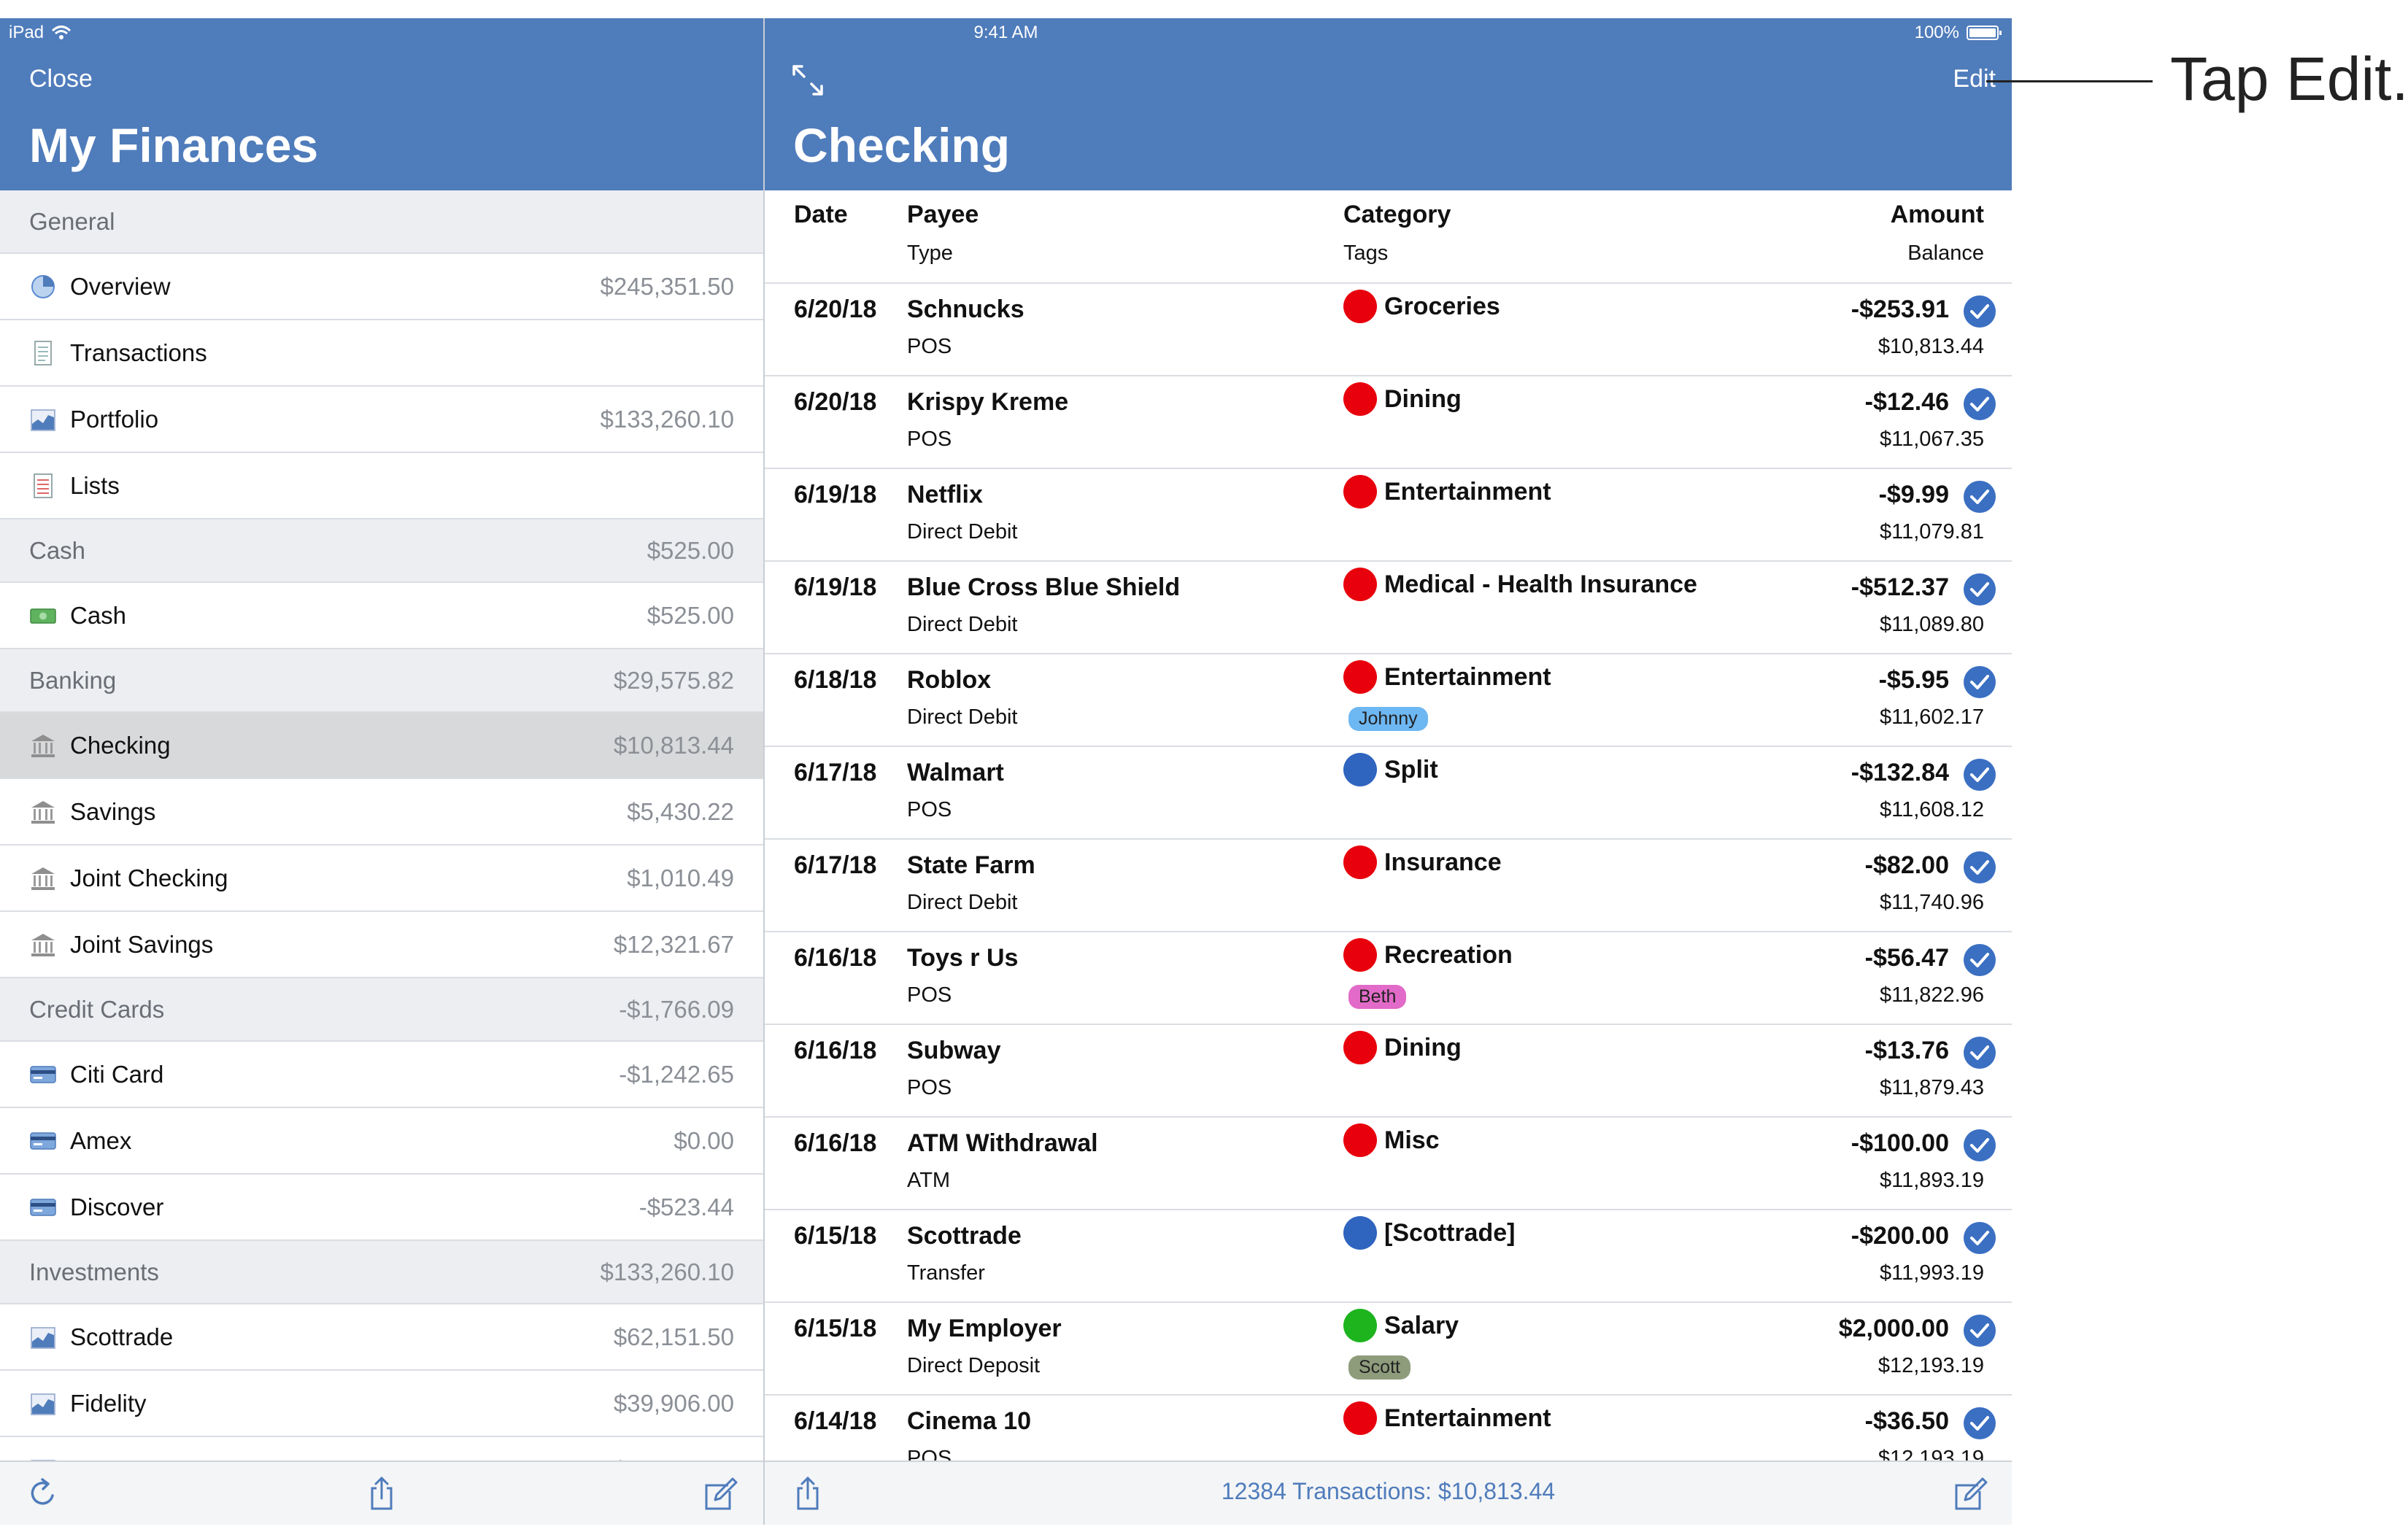  Describe the element at coordinates (381, 222) in the screenshot. I see `sidebar-section: General` at that location.